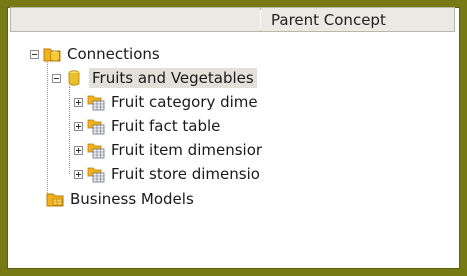 Image resolution: width=467 pixels, height=276 pixels. I want to click on tree-node-label: Connections, so click(113, 54).